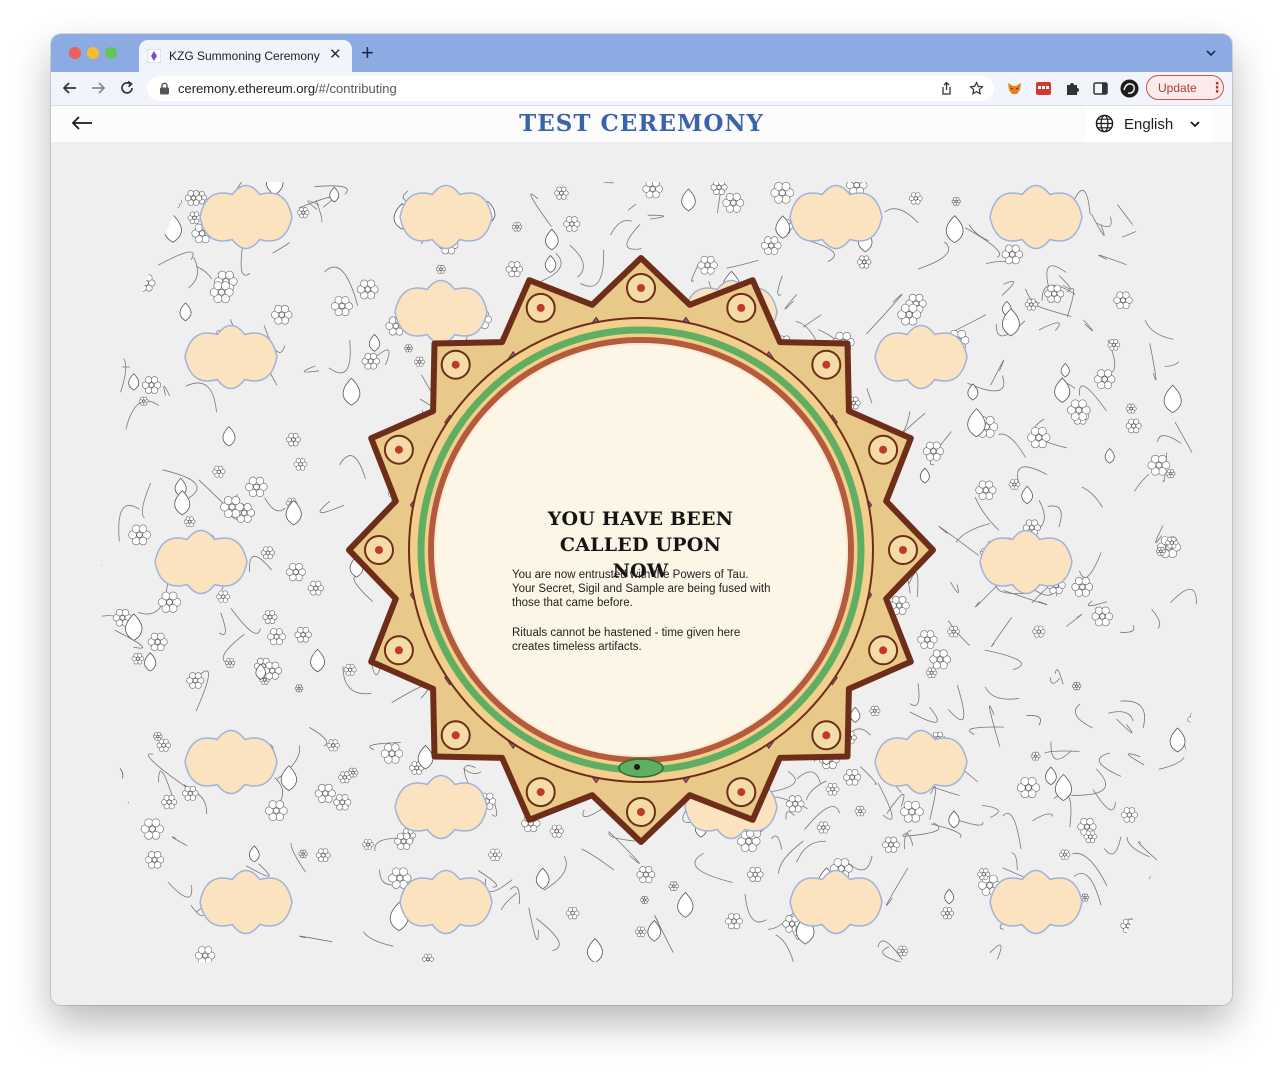 Image resolution: width=1283 pixels, height=1072 pixels. What do you see at coordinates (93, 53) in the screenshot?
I see `minimize-window-button` at bounding box center [93, 53].